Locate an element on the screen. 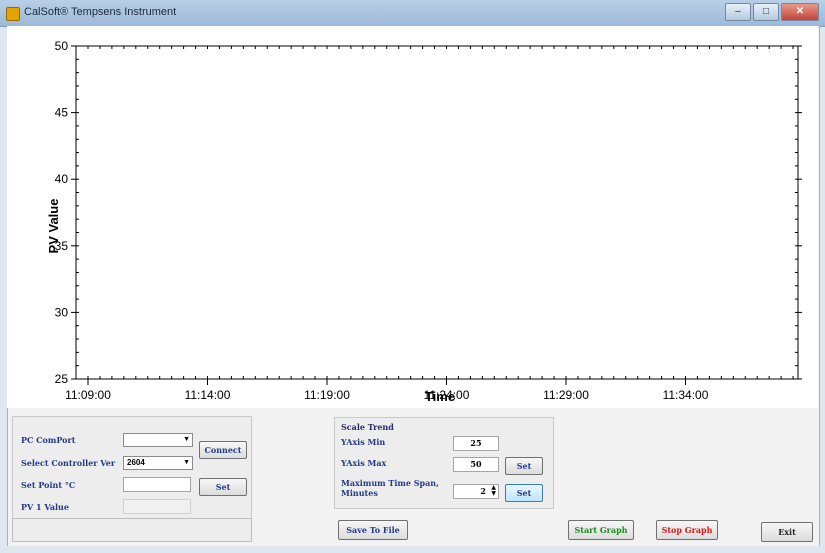  exit-button: Exit is located at coordinates (787, 532).